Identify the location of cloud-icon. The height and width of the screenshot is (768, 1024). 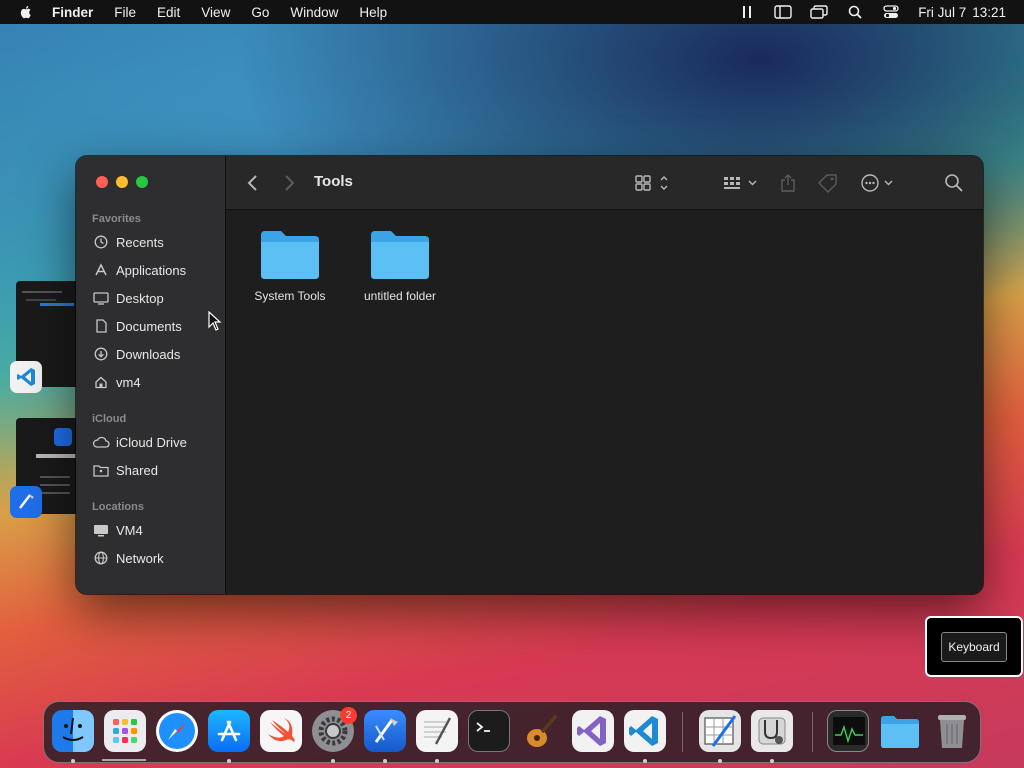
(101, 442).